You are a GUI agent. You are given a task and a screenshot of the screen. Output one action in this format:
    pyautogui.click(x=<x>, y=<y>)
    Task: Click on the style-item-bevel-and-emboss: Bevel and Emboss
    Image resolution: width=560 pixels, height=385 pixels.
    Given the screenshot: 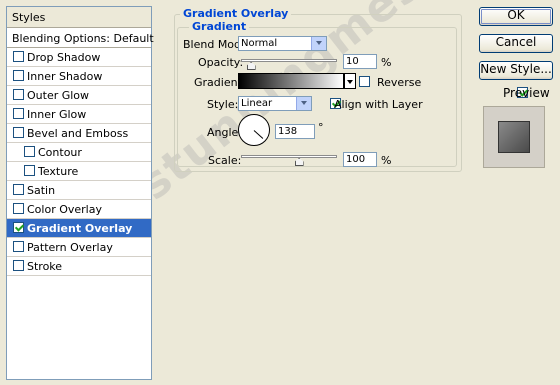 What is the action you would take?
    pyautogui.click(x=79, y=133)
    